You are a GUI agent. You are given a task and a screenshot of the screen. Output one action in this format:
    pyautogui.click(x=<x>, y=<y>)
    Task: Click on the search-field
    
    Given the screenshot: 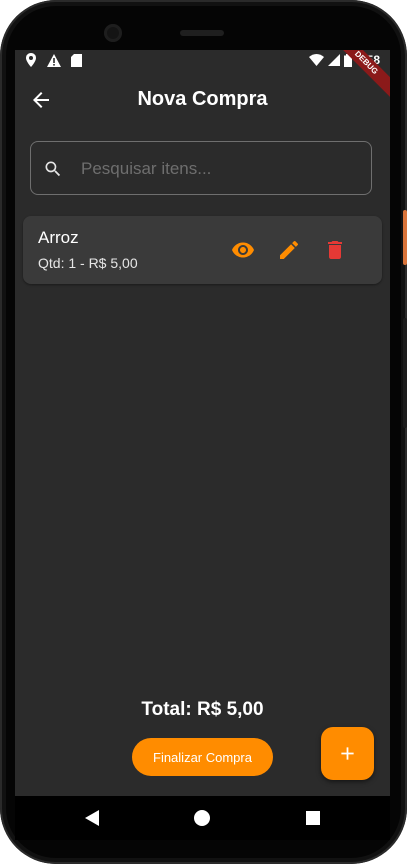 What is the action you would take?
    pyautogui.click(x=201, y=168)
    